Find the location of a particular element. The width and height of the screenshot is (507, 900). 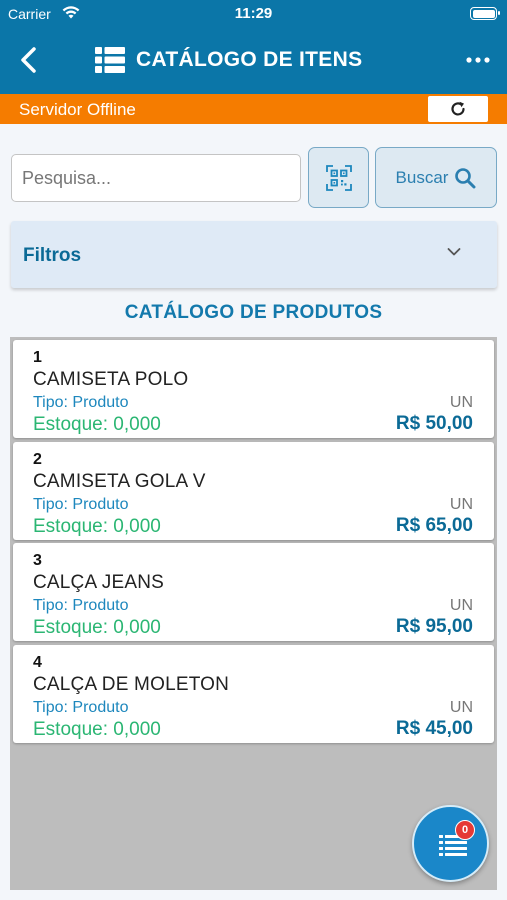

qr-scan-button is located at coordinates (338, 177).